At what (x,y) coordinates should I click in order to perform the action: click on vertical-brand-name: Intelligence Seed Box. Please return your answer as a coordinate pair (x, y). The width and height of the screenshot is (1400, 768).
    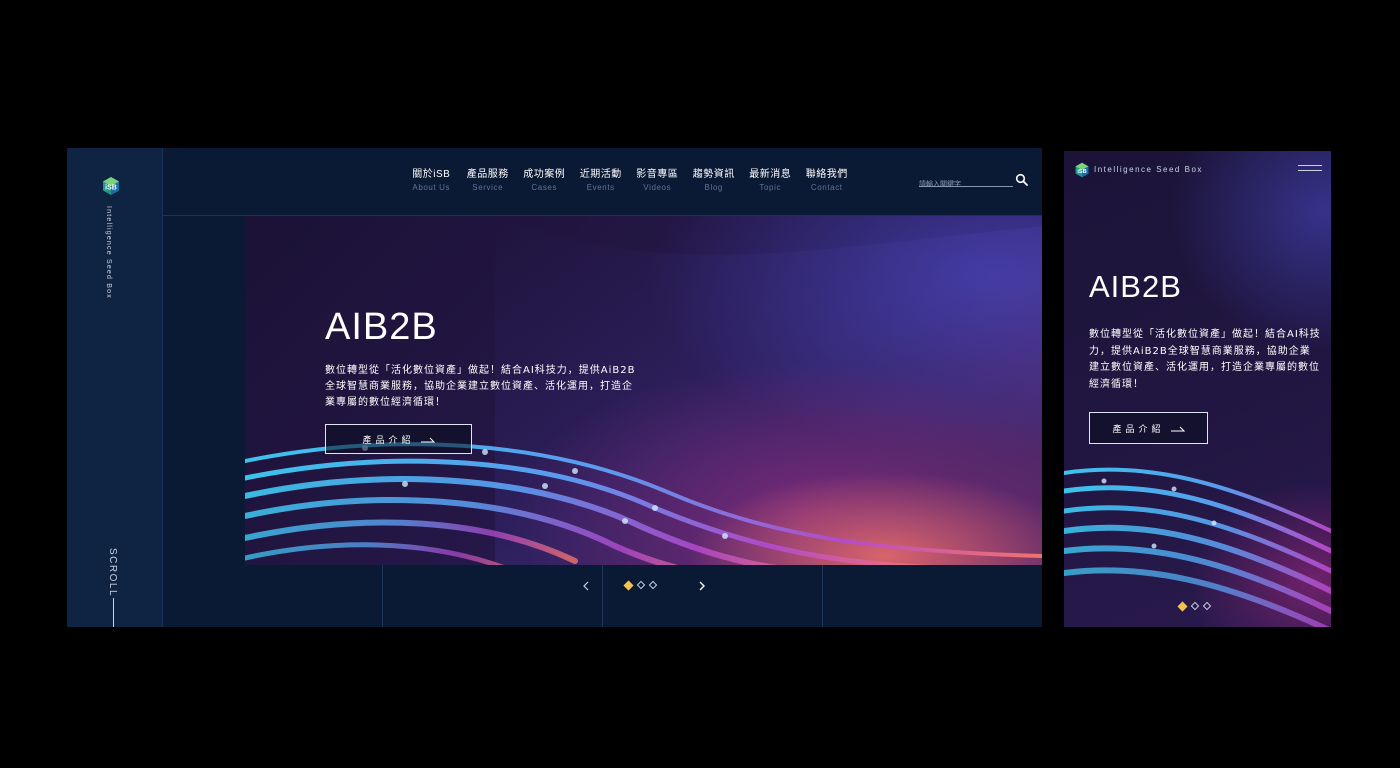
    Looking at the image, I should click on (108, 252).